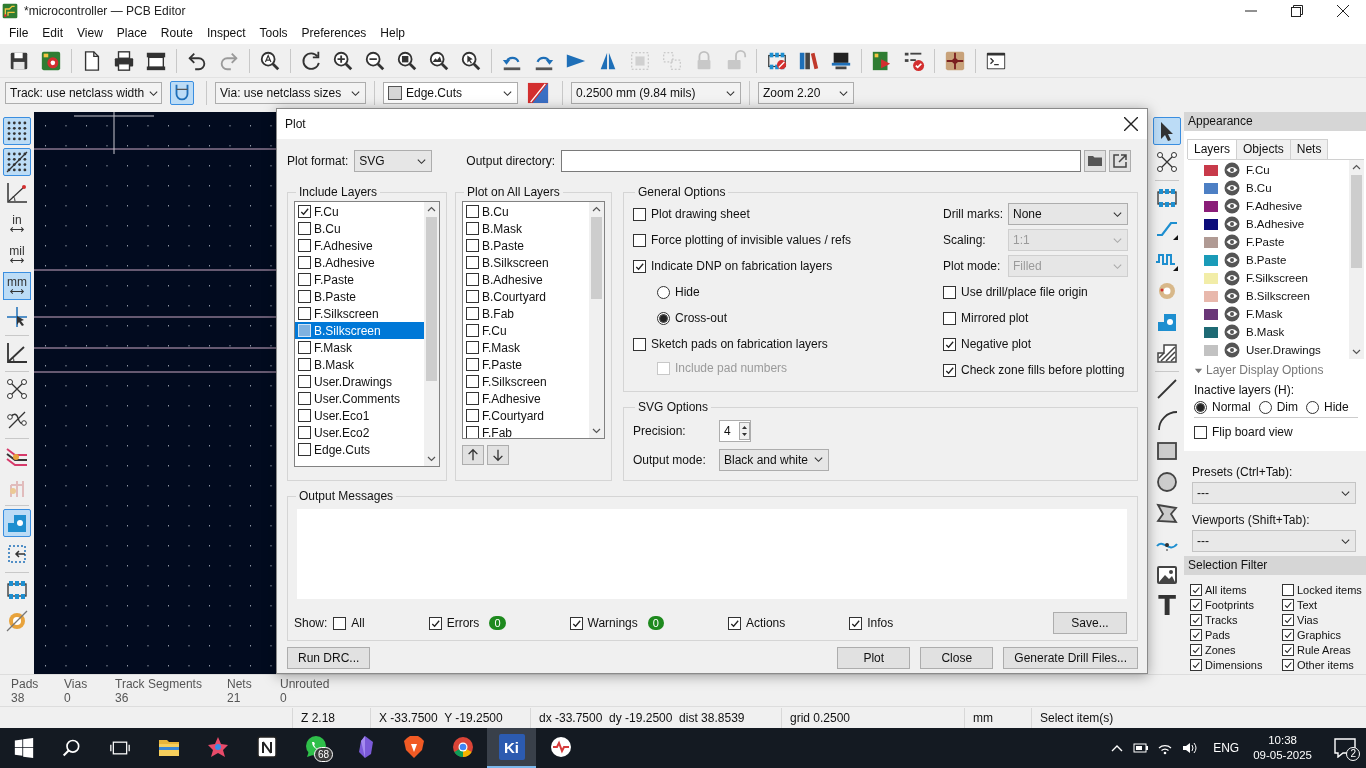  I want to click on radio-button: Normal, so click(1222, 407).